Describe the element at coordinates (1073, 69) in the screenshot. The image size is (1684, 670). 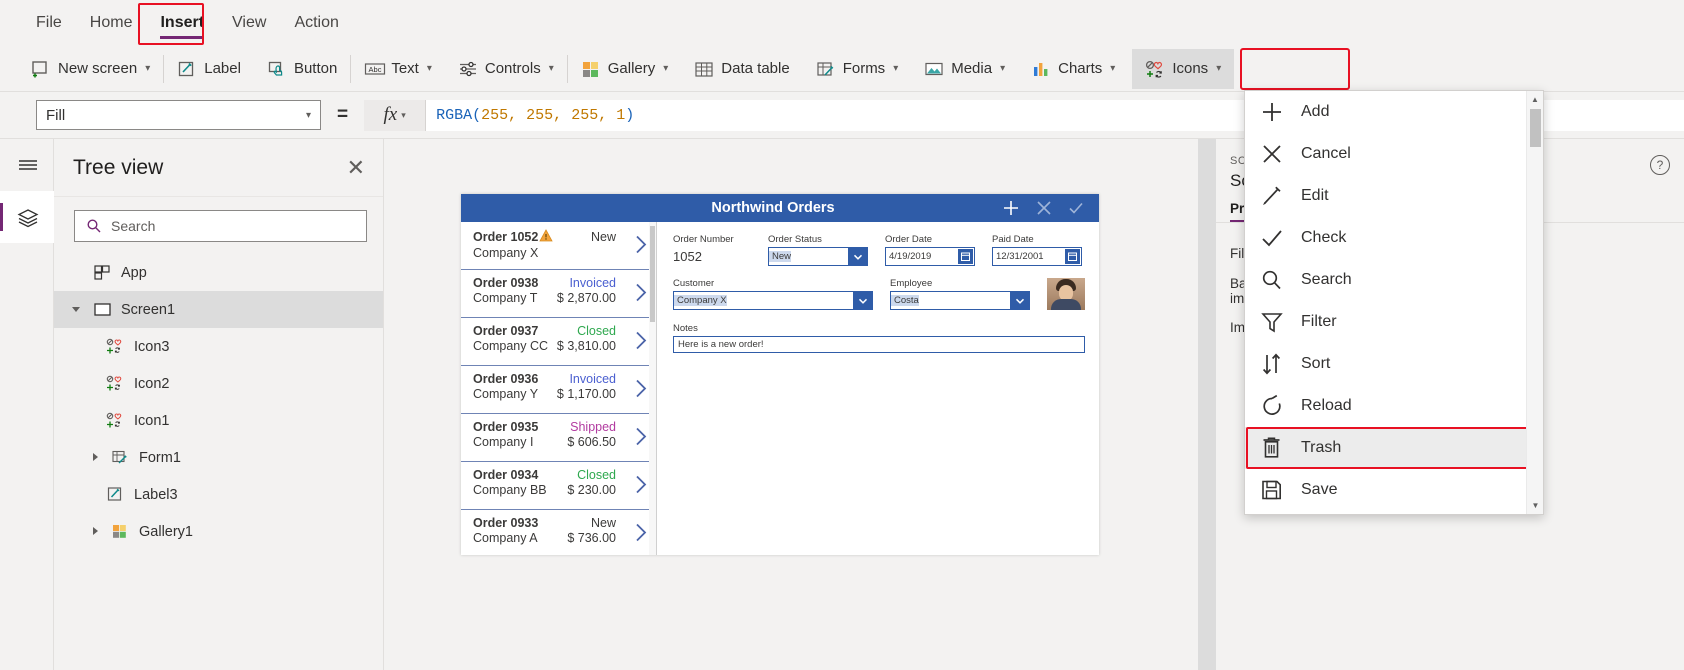
I see `ribbon-charts-button: Charts ▾` at that location.